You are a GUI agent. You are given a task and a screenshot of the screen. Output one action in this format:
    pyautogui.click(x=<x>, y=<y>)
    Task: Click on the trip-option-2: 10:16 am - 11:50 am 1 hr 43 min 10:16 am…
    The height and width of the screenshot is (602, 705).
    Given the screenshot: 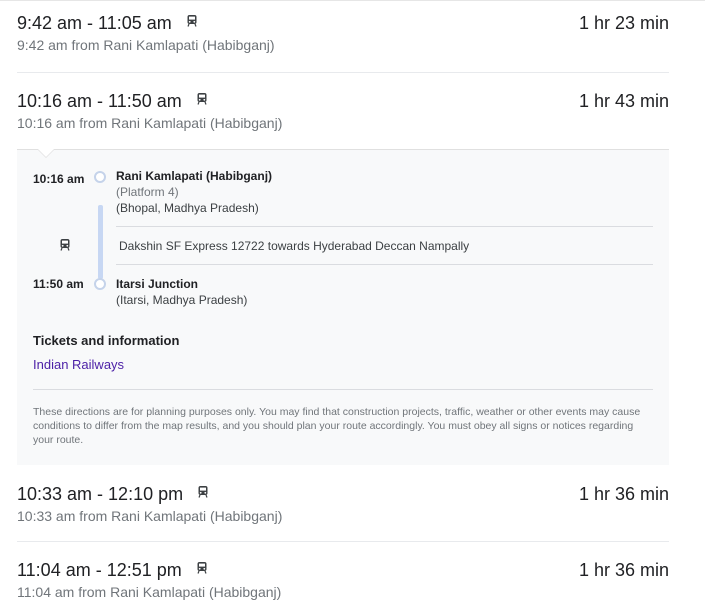 What is the action you would take?
    pyautogui.click(x=343, y=116)
    